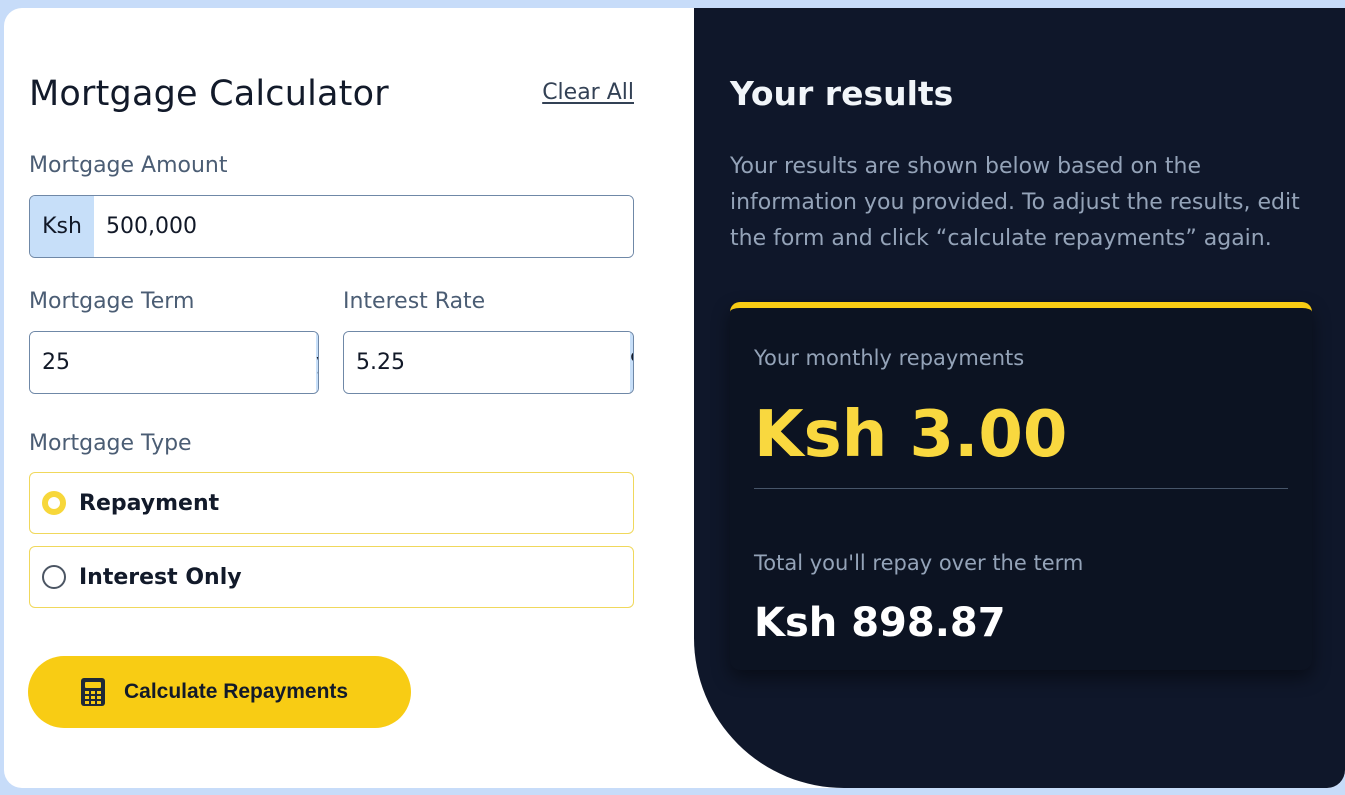 The height and width of the screenshot is (795, 1345). What do you see at coordinates (911, 435) in the screenshot?
I see `monthly-repayments-value: Ksh 3.00` at bounding box center [911, 435].